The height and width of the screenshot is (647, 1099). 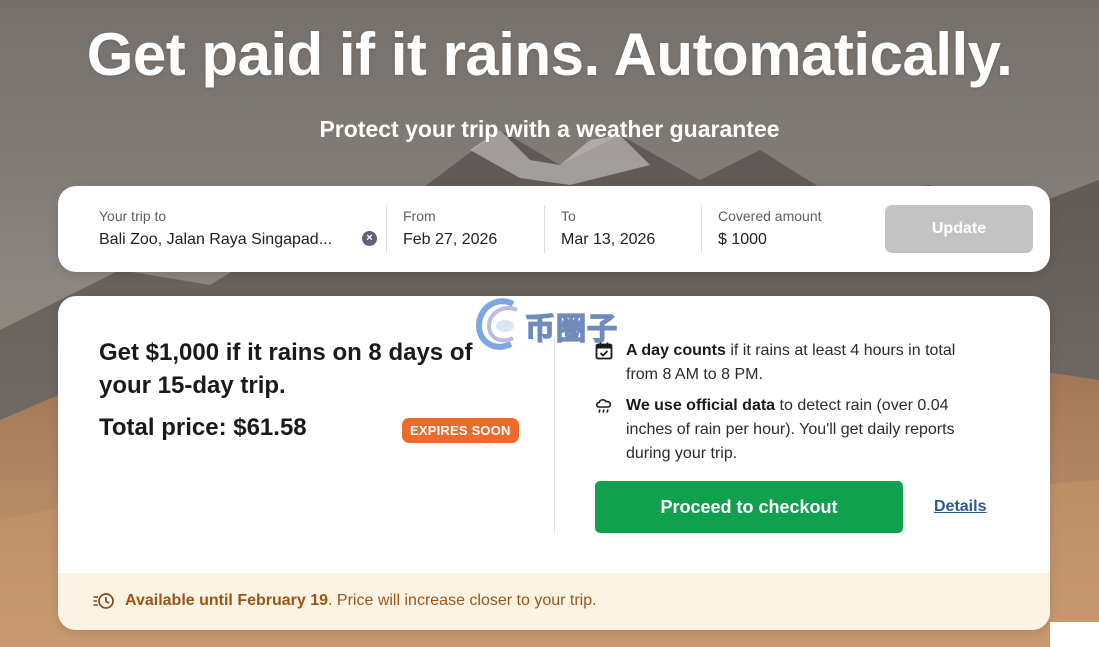 I want to click on banner-bold-text: Available until February 19, so click(x=227, y=600).